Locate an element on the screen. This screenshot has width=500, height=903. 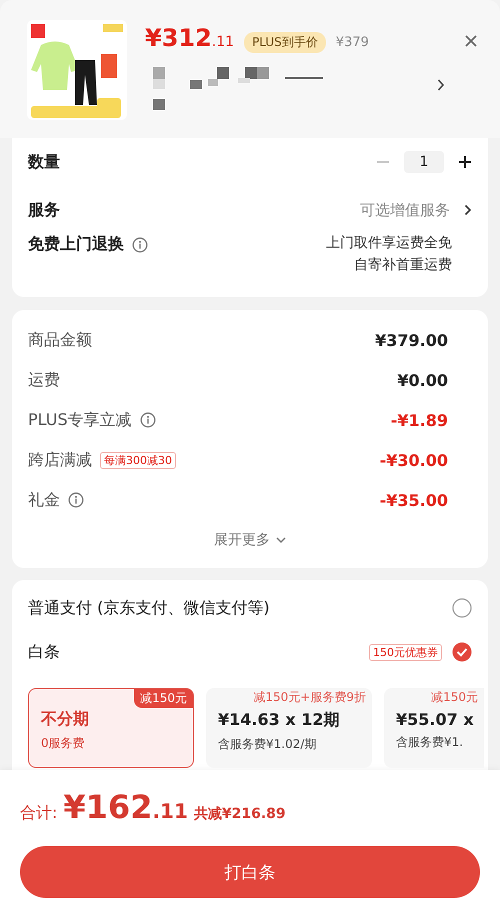
plus-button is located at coordinates (465, 162).